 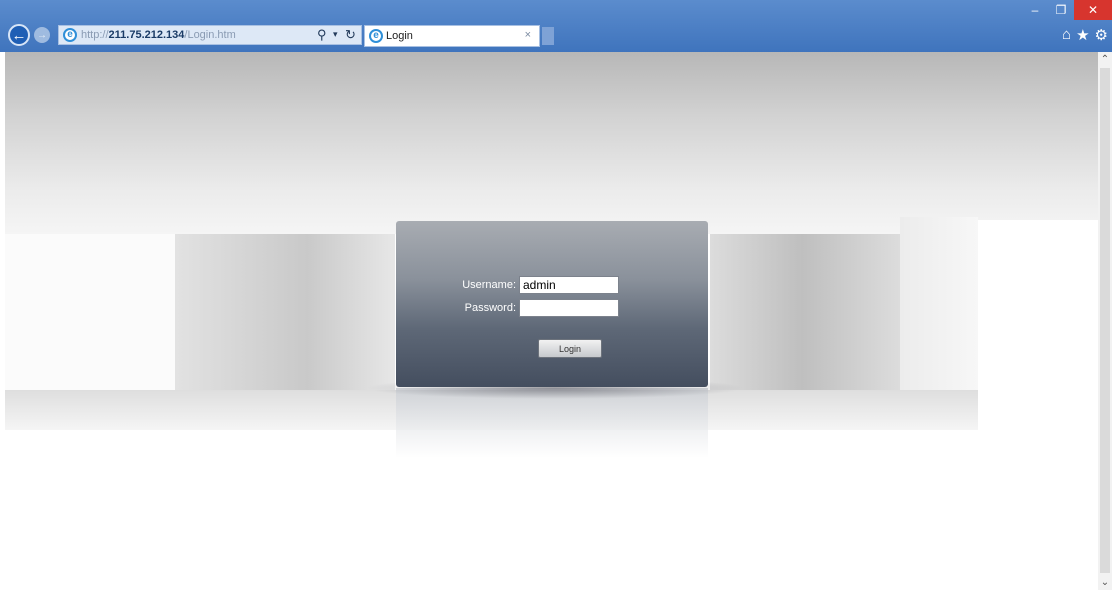 I want to click on background-wall-right, so click(x=939, y=303).